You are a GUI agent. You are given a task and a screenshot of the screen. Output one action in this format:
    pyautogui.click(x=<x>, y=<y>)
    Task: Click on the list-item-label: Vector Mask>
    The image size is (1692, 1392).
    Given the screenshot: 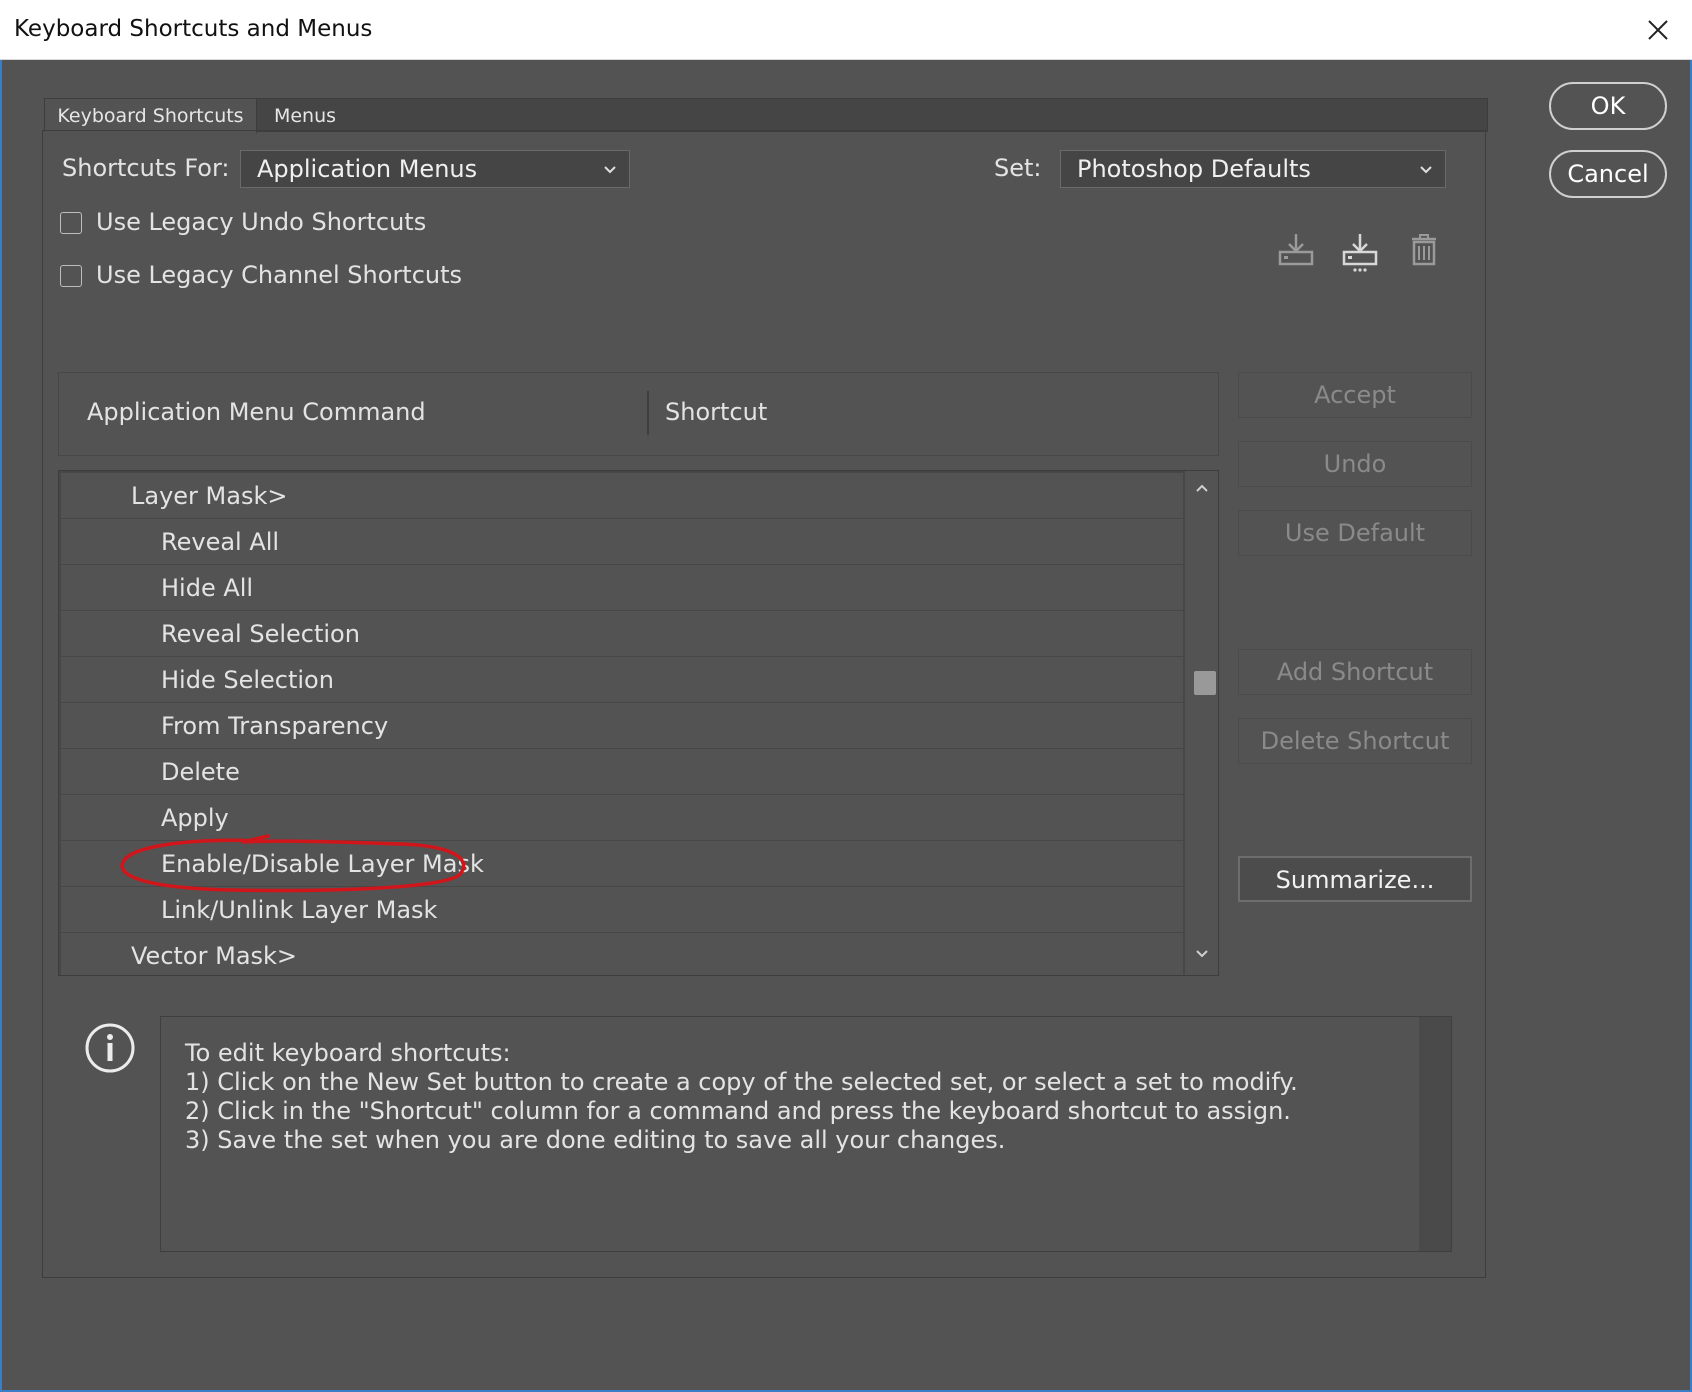 What is the action you would take?
    pyautogui.click(x=214, y=956)
    